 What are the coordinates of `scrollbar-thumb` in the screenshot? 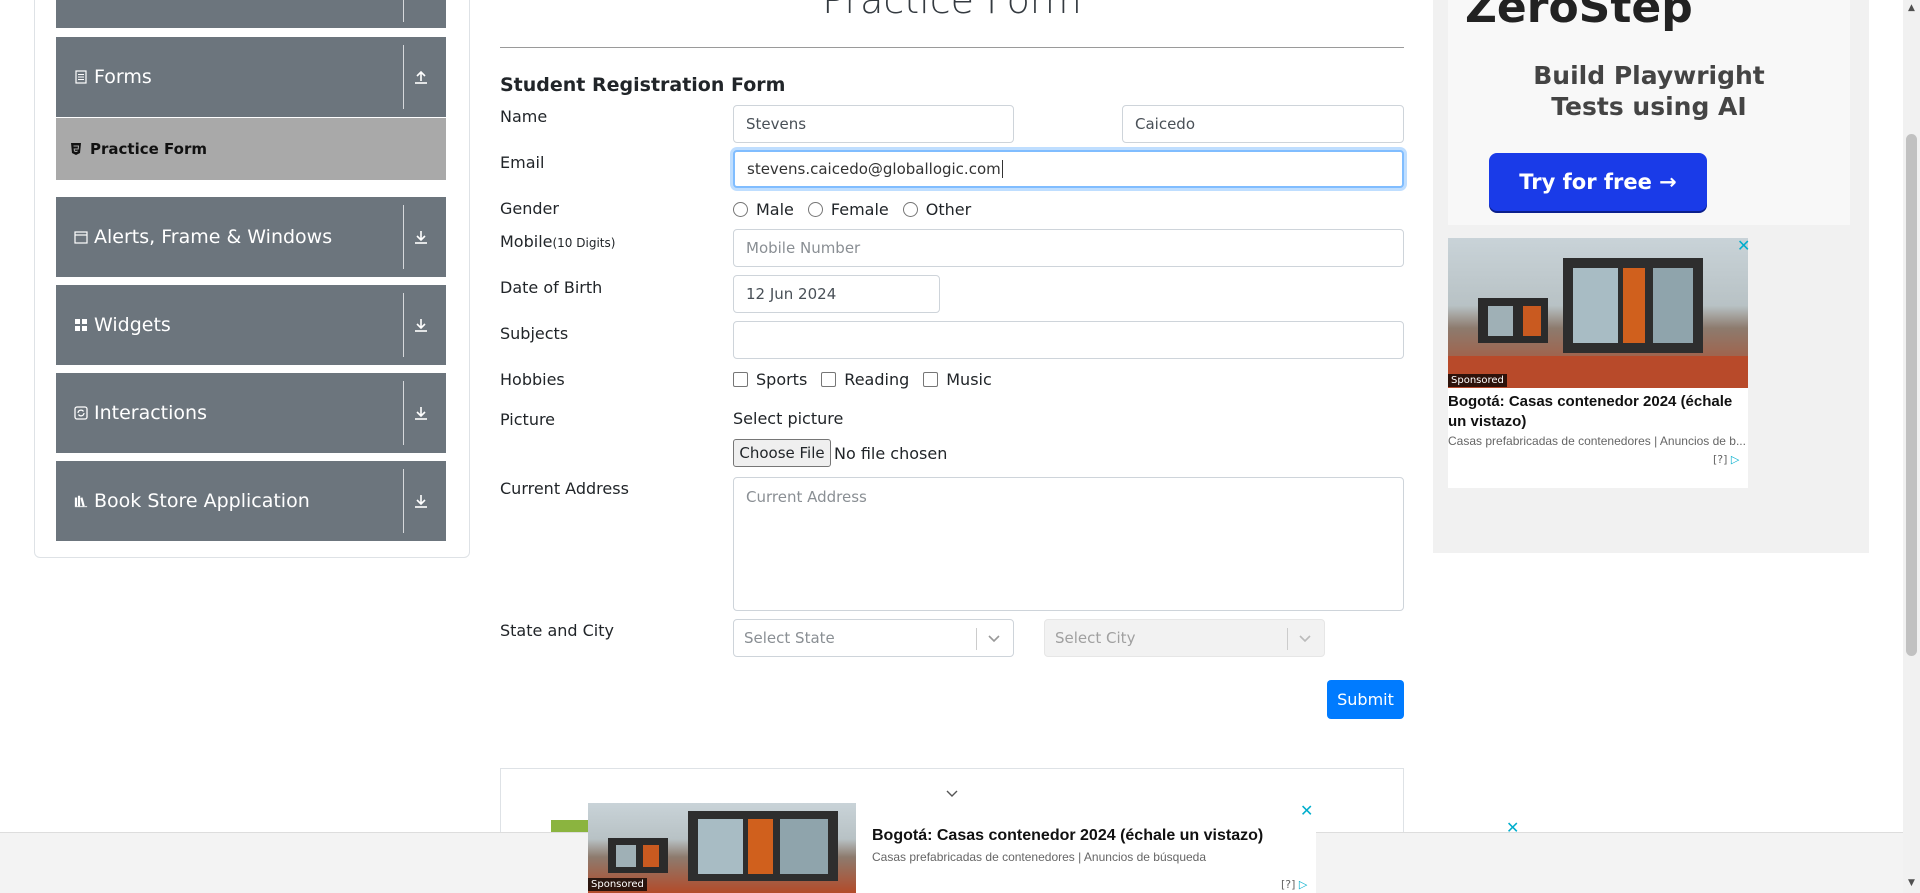 It's located at (1911, 395).